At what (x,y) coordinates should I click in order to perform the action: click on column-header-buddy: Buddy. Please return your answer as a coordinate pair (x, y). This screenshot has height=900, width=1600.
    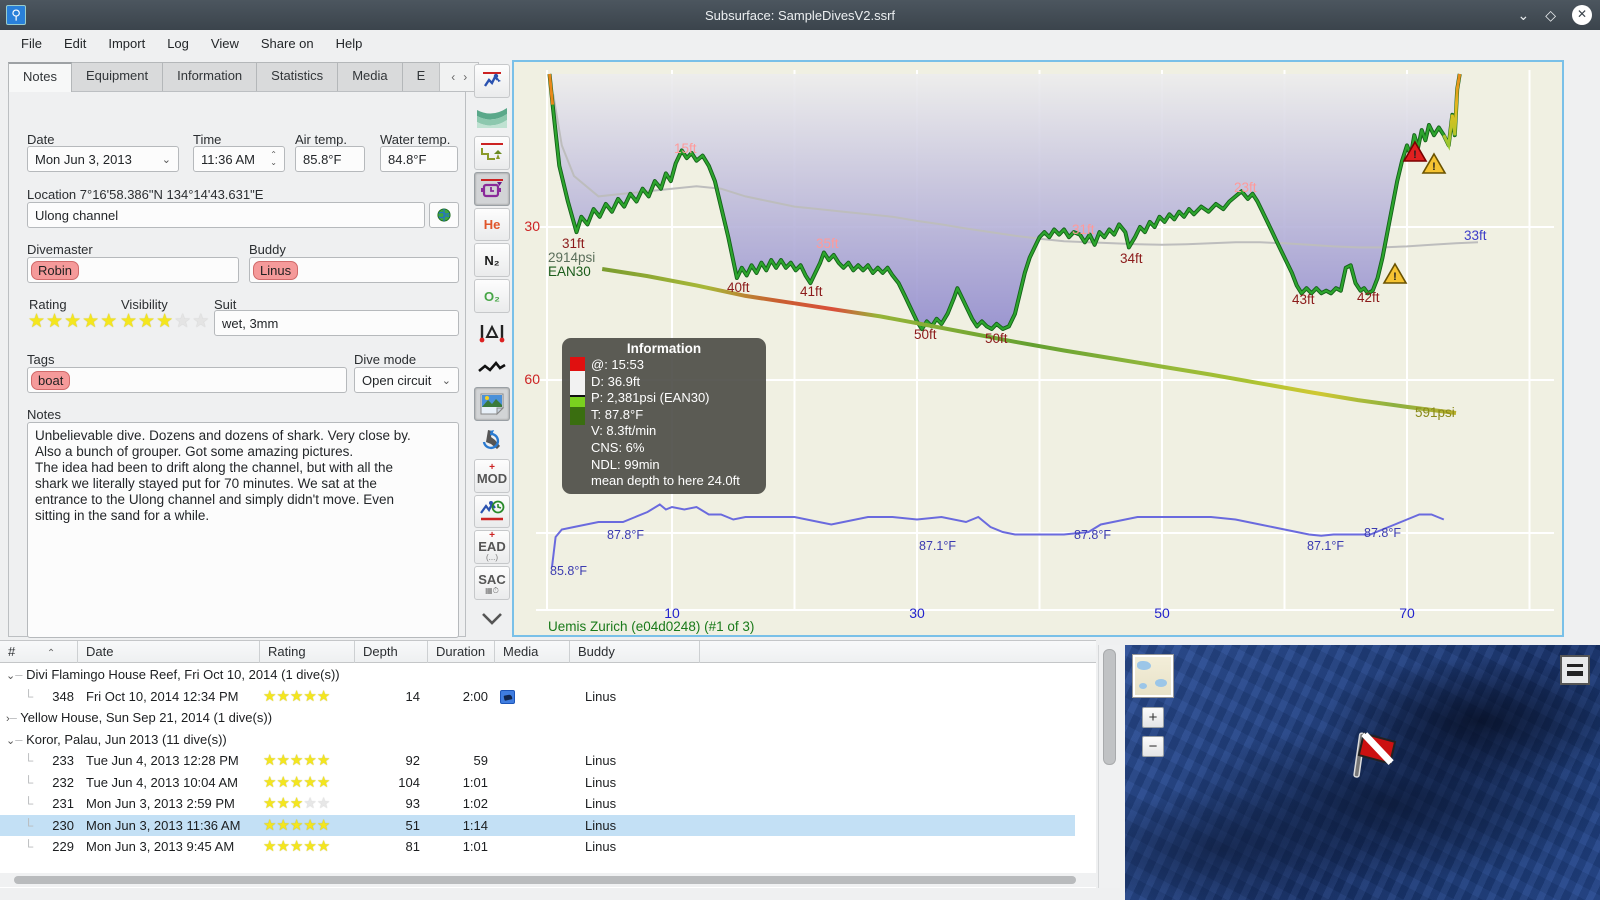
    Looking at the image, I should click on (635, 652).